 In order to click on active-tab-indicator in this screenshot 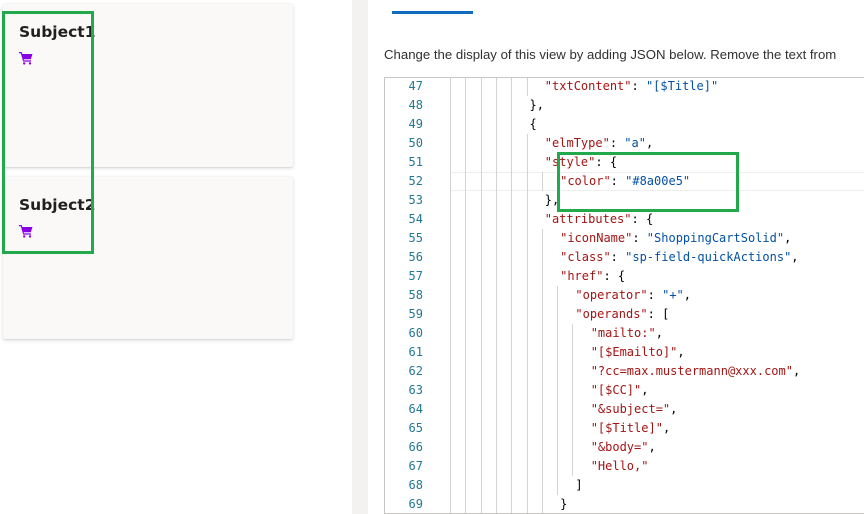, I will do `click(432, 12)`.